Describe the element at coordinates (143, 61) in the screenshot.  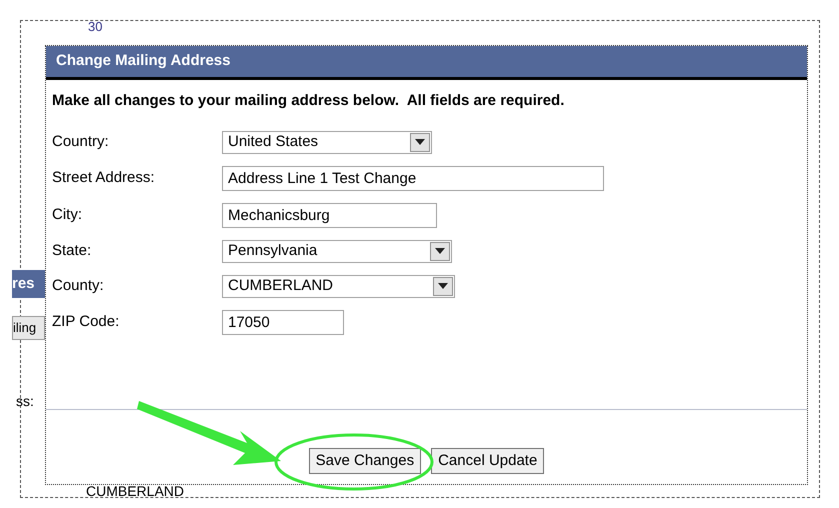
I see `dialog-title: Change Mailing Address` at that location.